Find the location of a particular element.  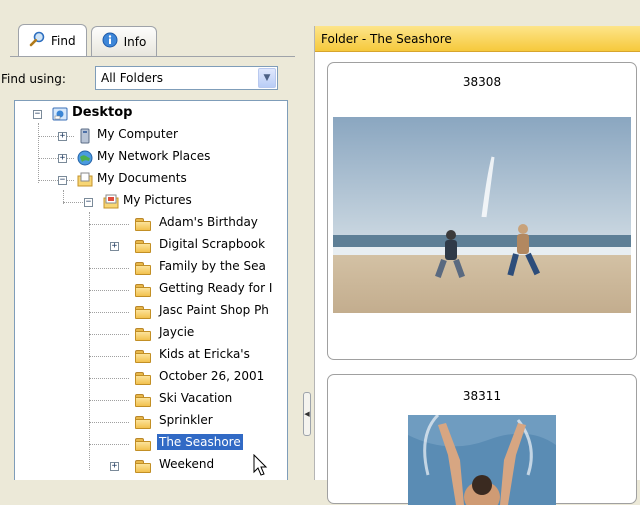

thumbnail-card: 38311 is located at coordinates (482, 439).